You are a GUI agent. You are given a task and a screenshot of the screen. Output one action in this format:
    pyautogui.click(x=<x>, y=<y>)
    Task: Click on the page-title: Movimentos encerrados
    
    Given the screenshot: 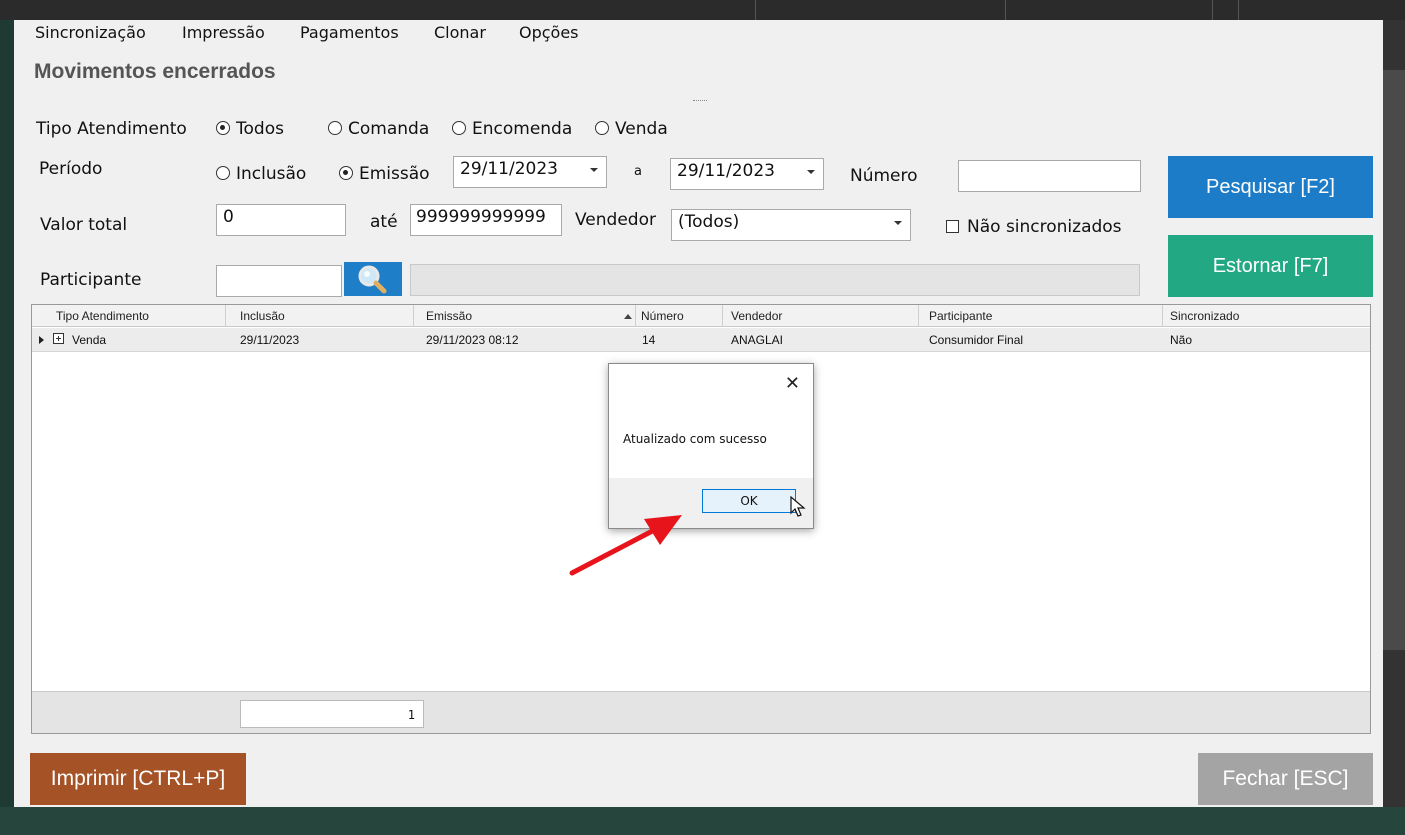 What is the action you would take?
    pyautogui.click(x=155, y=71)
    